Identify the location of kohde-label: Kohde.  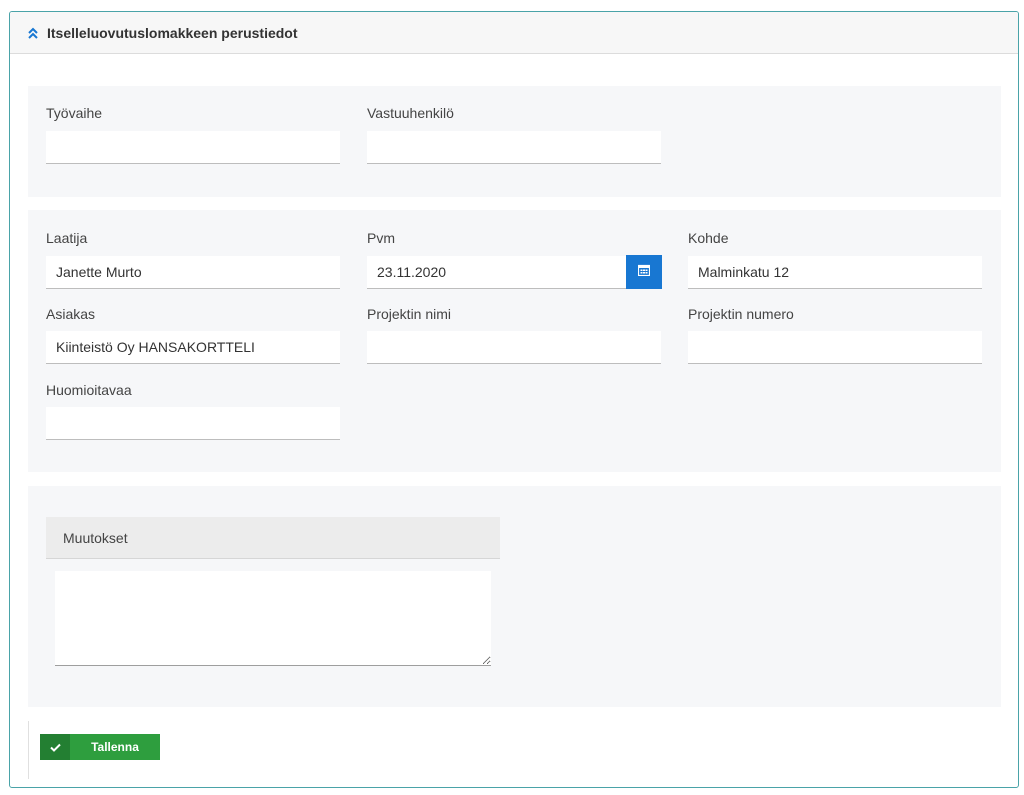
(708, 238).